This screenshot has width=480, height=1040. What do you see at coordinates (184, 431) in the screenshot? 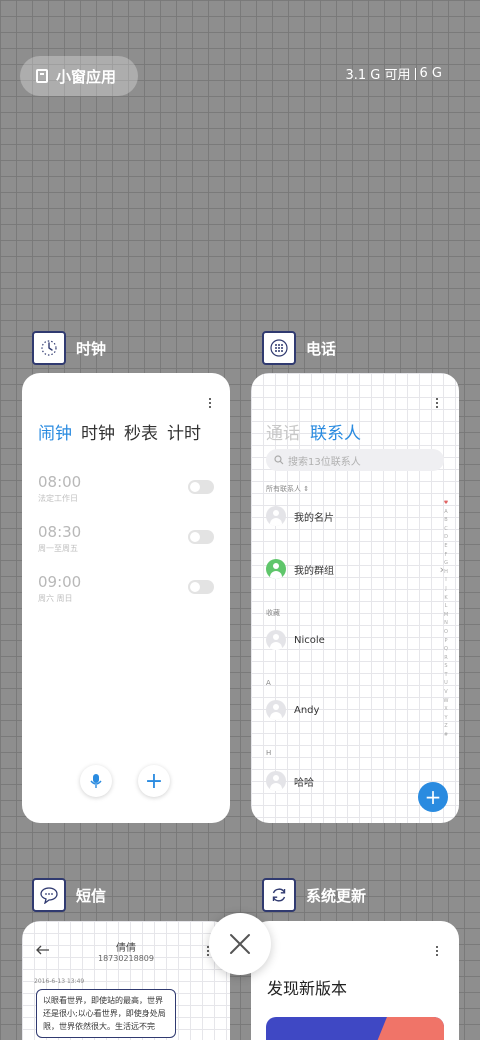
I see `tab-timer: 计时` at bounding box center [184, 431].